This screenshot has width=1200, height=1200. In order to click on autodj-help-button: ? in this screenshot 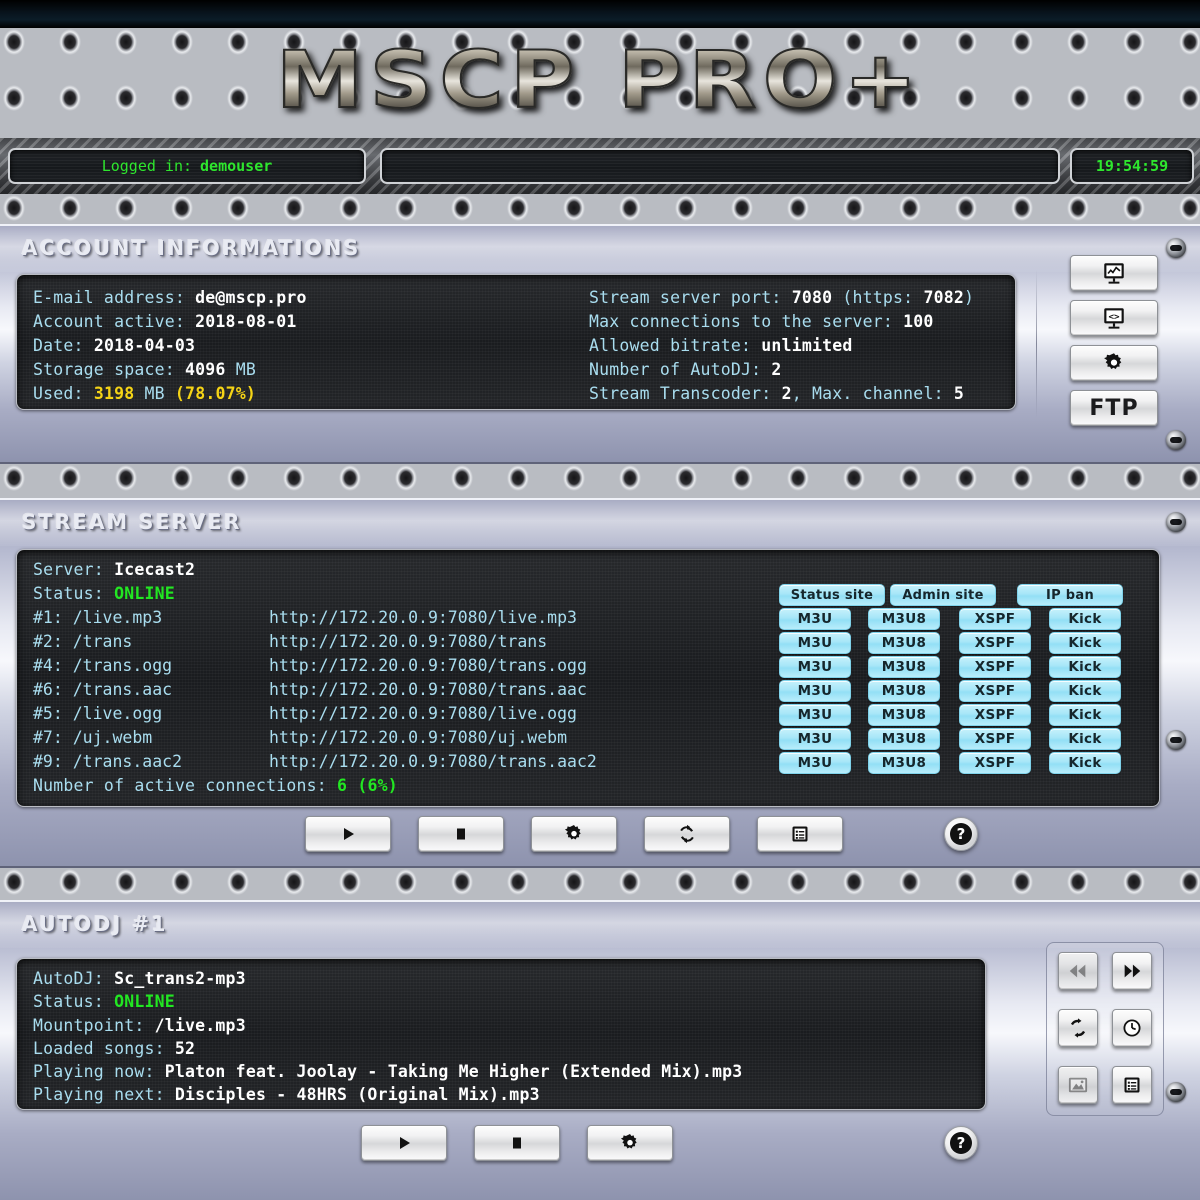, I will do `click(961, 1143)`.